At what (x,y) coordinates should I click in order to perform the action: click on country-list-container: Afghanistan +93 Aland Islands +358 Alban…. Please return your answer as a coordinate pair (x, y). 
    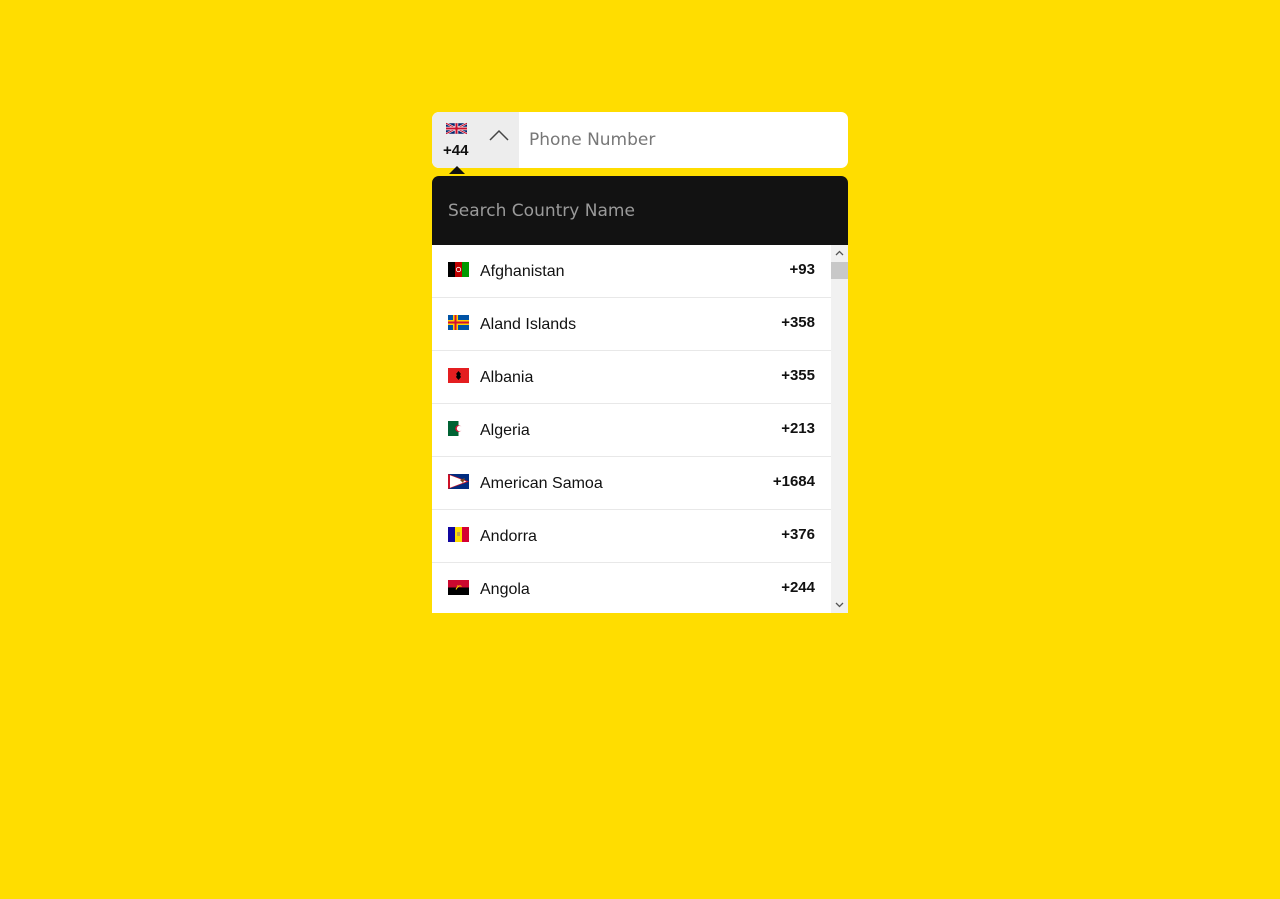
    Looking at the image, I should click on (640, 429).